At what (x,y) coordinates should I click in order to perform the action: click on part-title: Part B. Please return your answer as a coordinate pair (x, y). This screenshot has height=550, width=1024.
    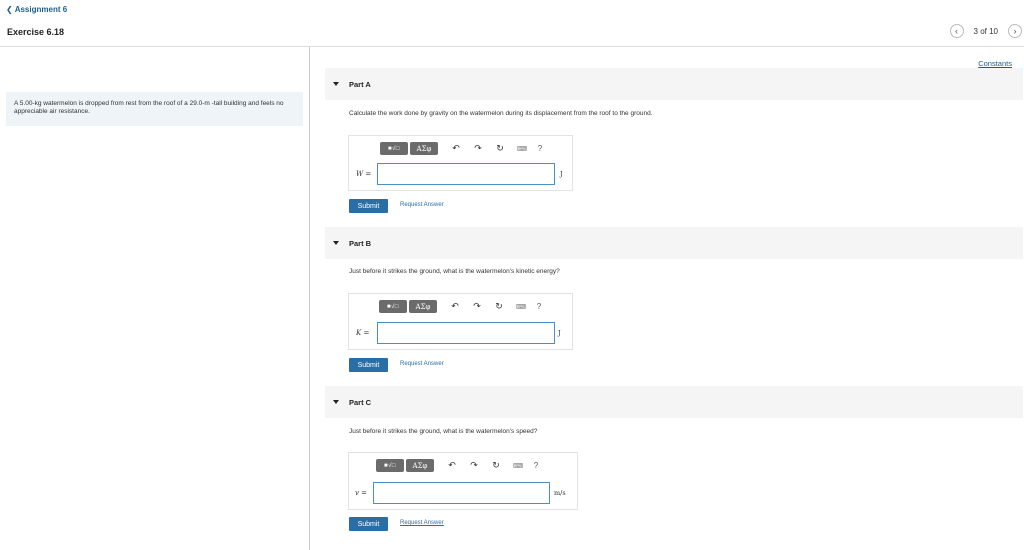
    Looking at the image, I should click on (360, 243).